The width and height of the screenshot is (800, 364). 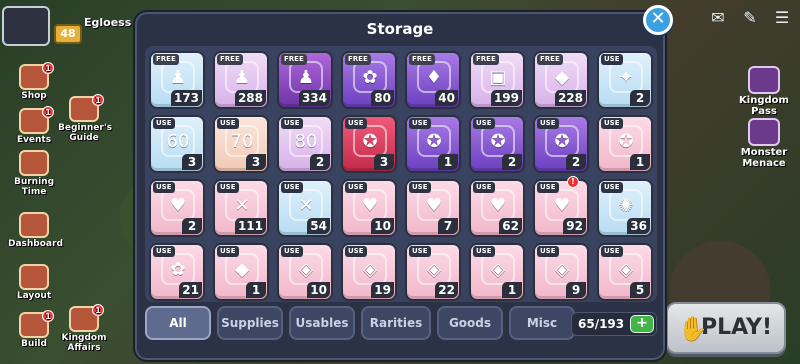 I want to click on storage-item-slot: ✕ USE 111, so click(x=241, y=208).